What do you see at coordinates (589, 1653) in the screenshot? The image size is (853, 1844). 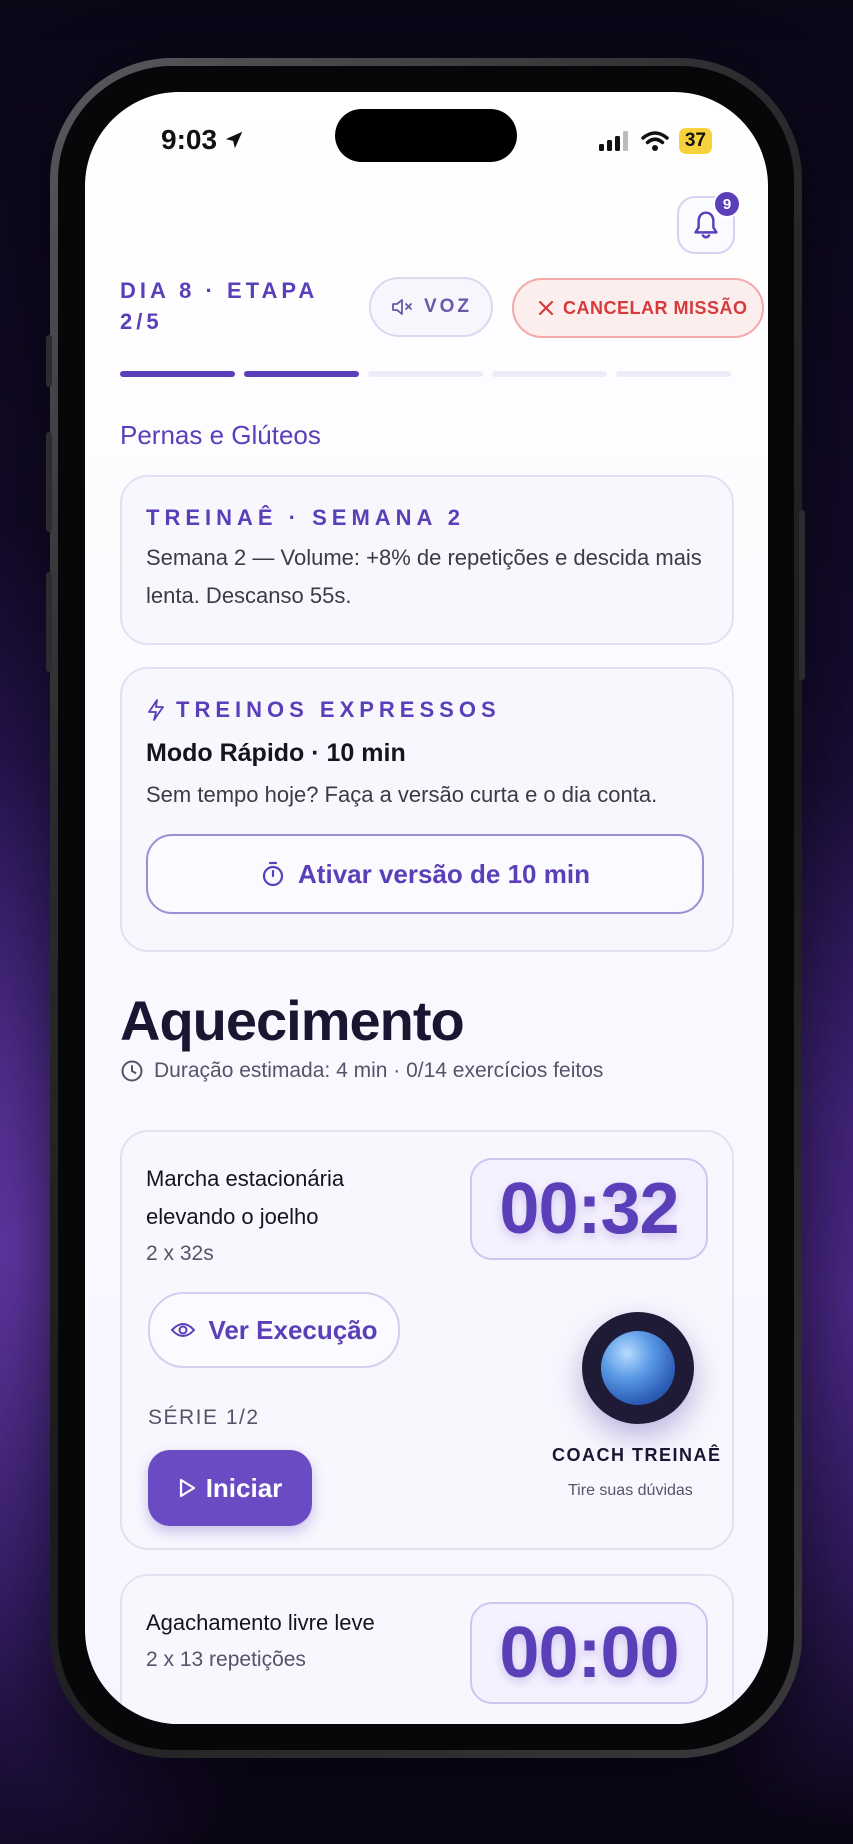 I see `exercise-timer: 00:00` at bounding box center [589, 1653].